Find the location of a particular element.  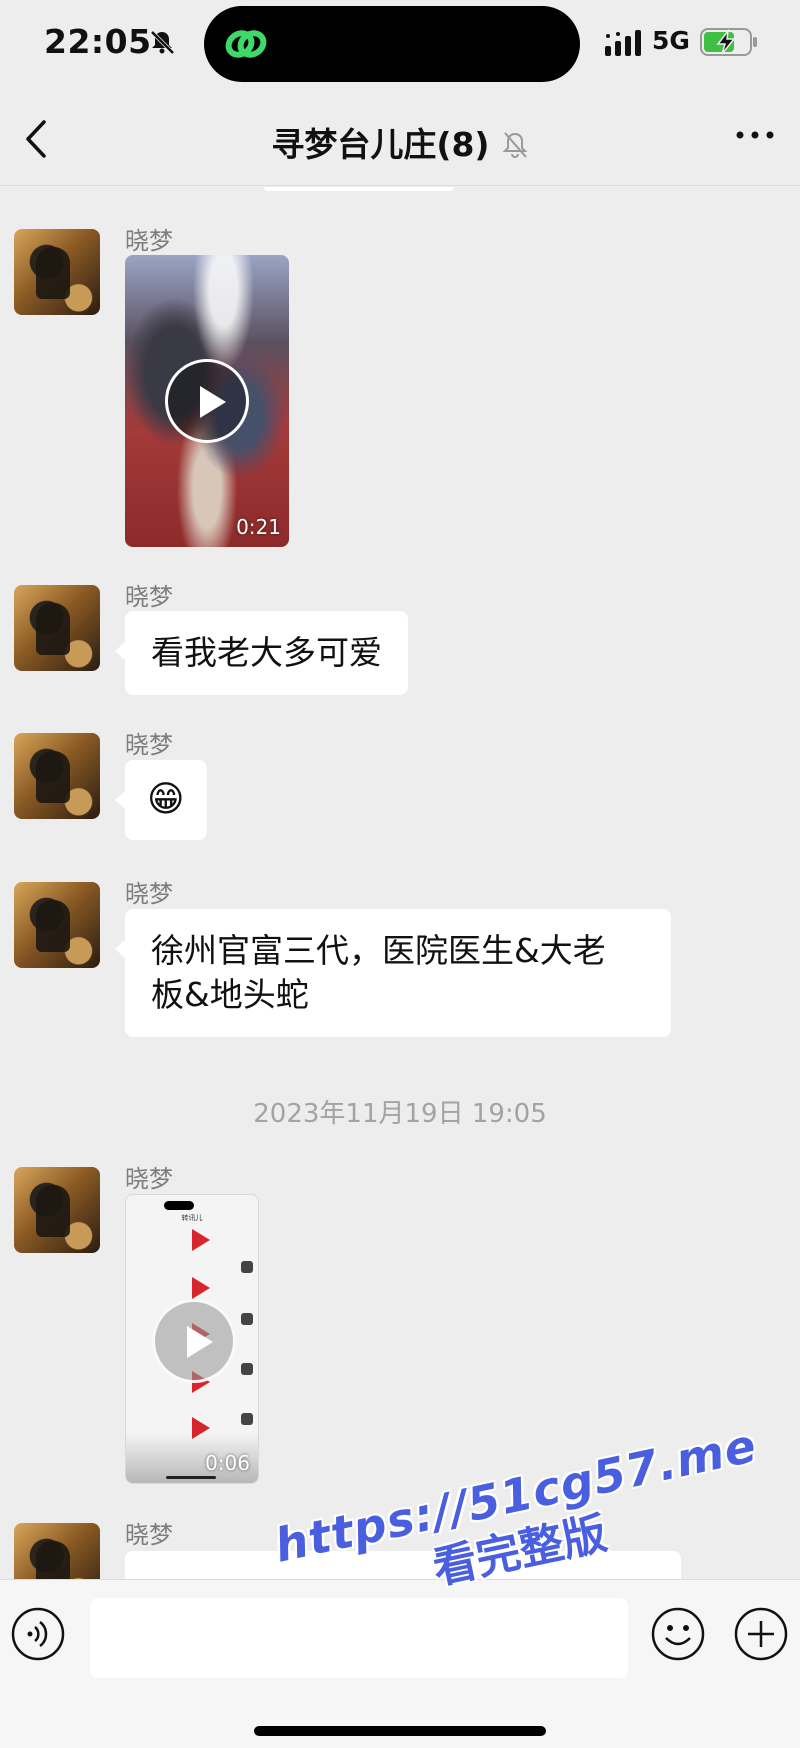

timestamp: 2023年11月19日 19:05 is located at coordinates (400, 1114).